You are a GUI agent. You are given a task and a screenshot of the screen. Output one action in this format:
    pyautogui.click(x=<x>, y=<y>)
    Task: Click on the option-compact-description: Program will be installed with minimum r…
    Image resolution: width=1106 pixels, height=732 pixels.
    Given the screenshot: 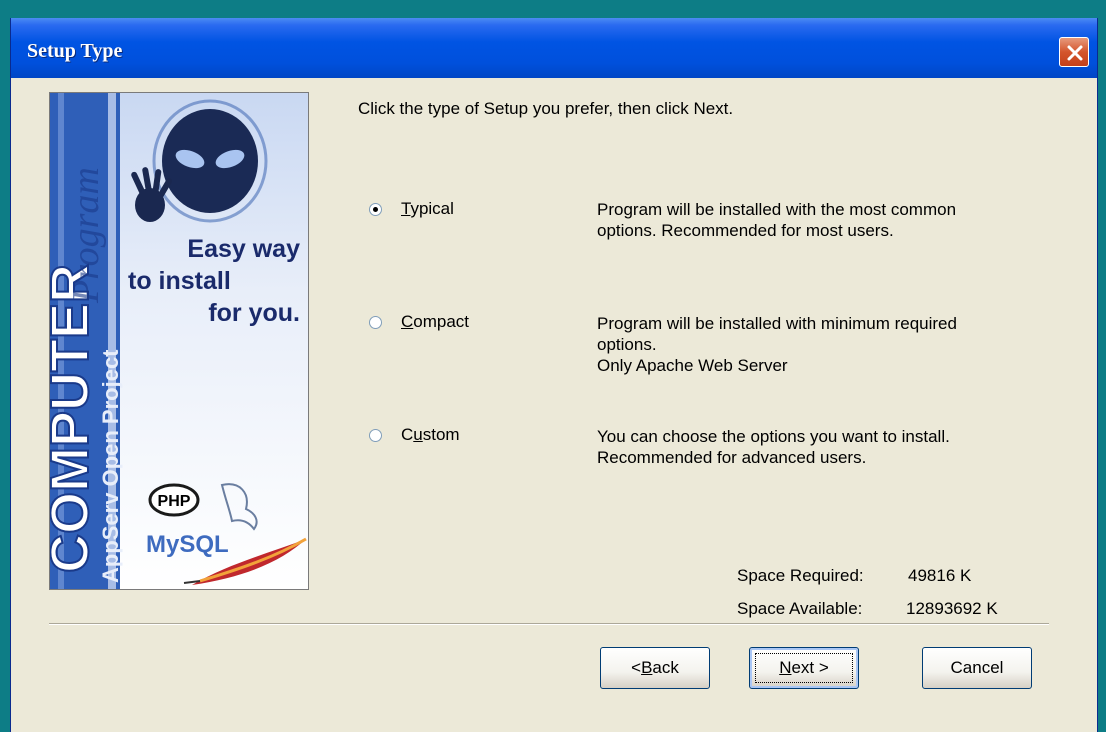 What is the action you would take?
    pyautogui.click(x=777, y=344)
    